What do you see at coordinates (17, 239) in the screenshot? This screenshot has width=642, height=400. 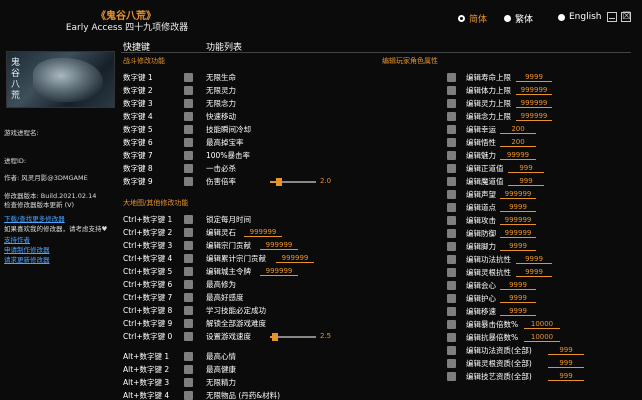 I see `support-author-link: 支持作者` at bounding box center [17, 239].